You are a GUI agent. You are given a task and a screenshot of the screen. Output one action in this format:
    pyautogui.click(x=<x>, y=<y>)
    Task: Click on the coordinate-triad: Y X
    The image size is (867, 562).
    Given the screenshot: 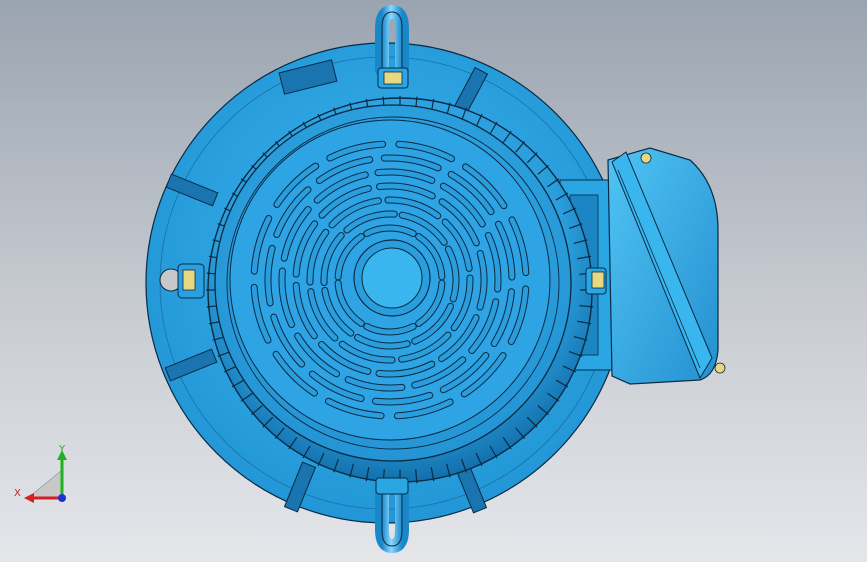 What is the action you would take?
    pyautogui.click(x=40, y=473)
    